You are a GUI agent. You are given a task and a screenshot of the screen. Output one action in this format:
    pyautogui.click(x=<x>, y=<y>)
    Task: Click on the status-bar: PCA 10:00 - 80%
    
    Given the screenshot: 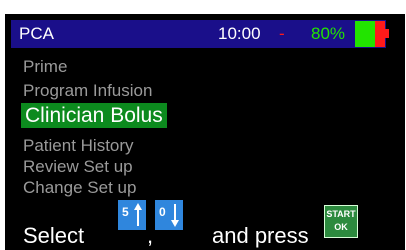 What is the action you would take?
    pyautogui.click(x=200, y=34)
    